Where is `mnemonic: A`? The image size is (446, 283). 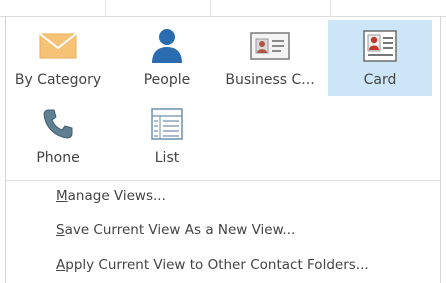 mnemonic: A is located at coordinates (61, 265).